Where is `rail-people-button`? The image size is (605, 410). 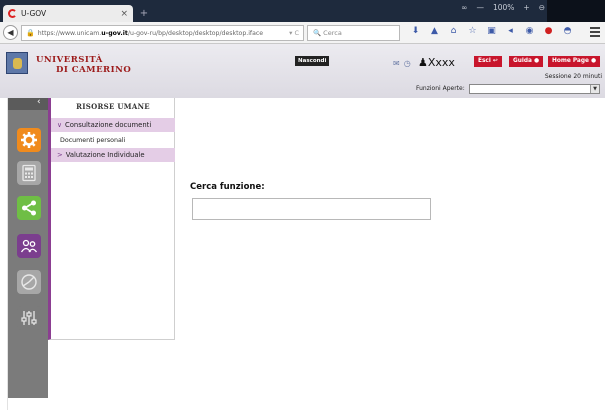
rail-people-button is located at coordinates (29, 246).